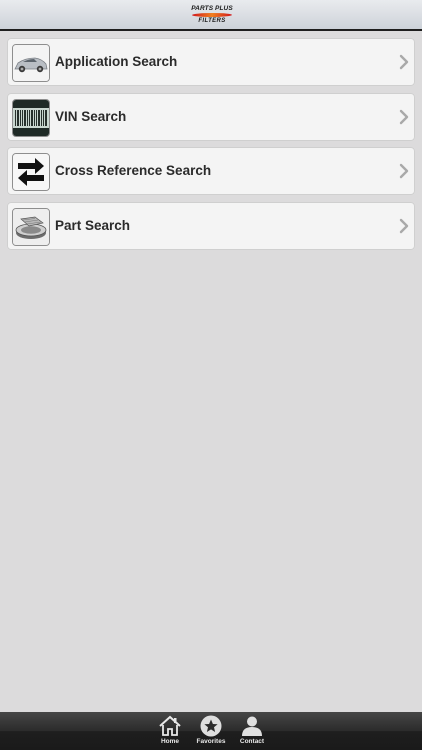 This screenshot has height=750, width=422. Describe the element at coordinates (170, 725) in the screenshot. I see `home-icon` at that location.